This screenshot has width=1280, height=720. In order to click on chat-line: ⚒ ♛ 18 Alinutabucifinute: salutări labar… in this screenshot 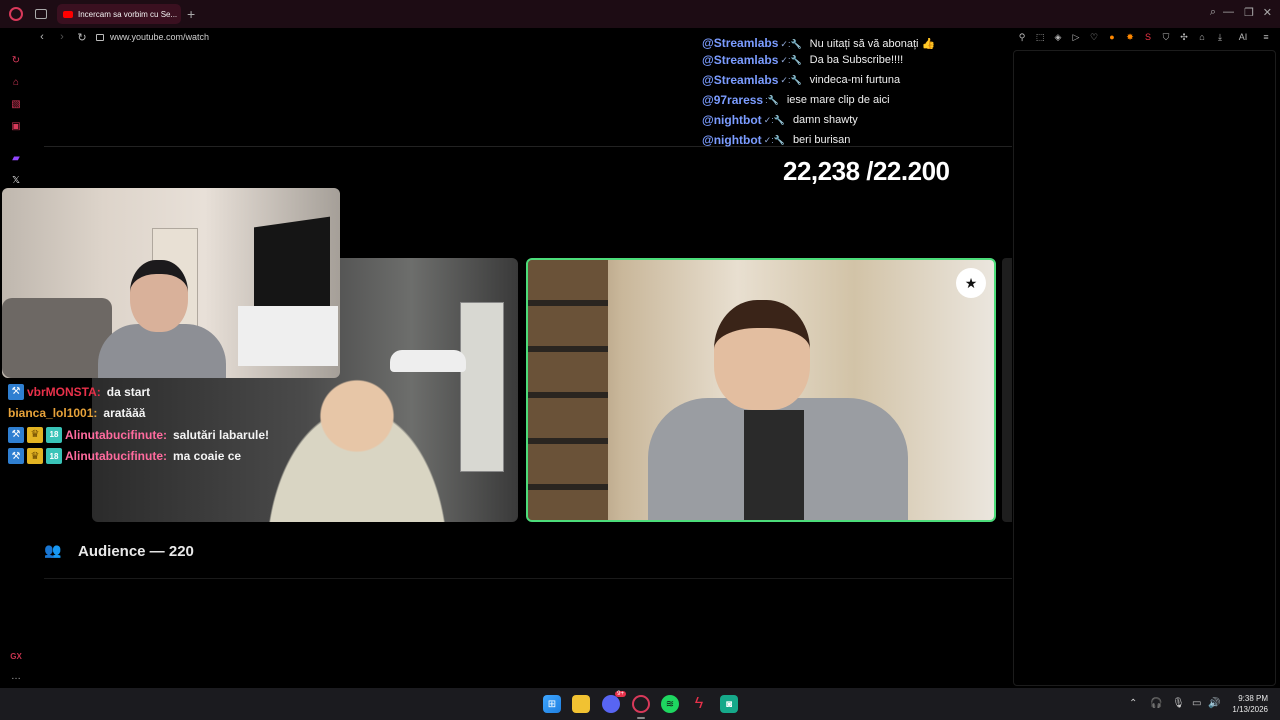, I will do `click(188, 435)`.